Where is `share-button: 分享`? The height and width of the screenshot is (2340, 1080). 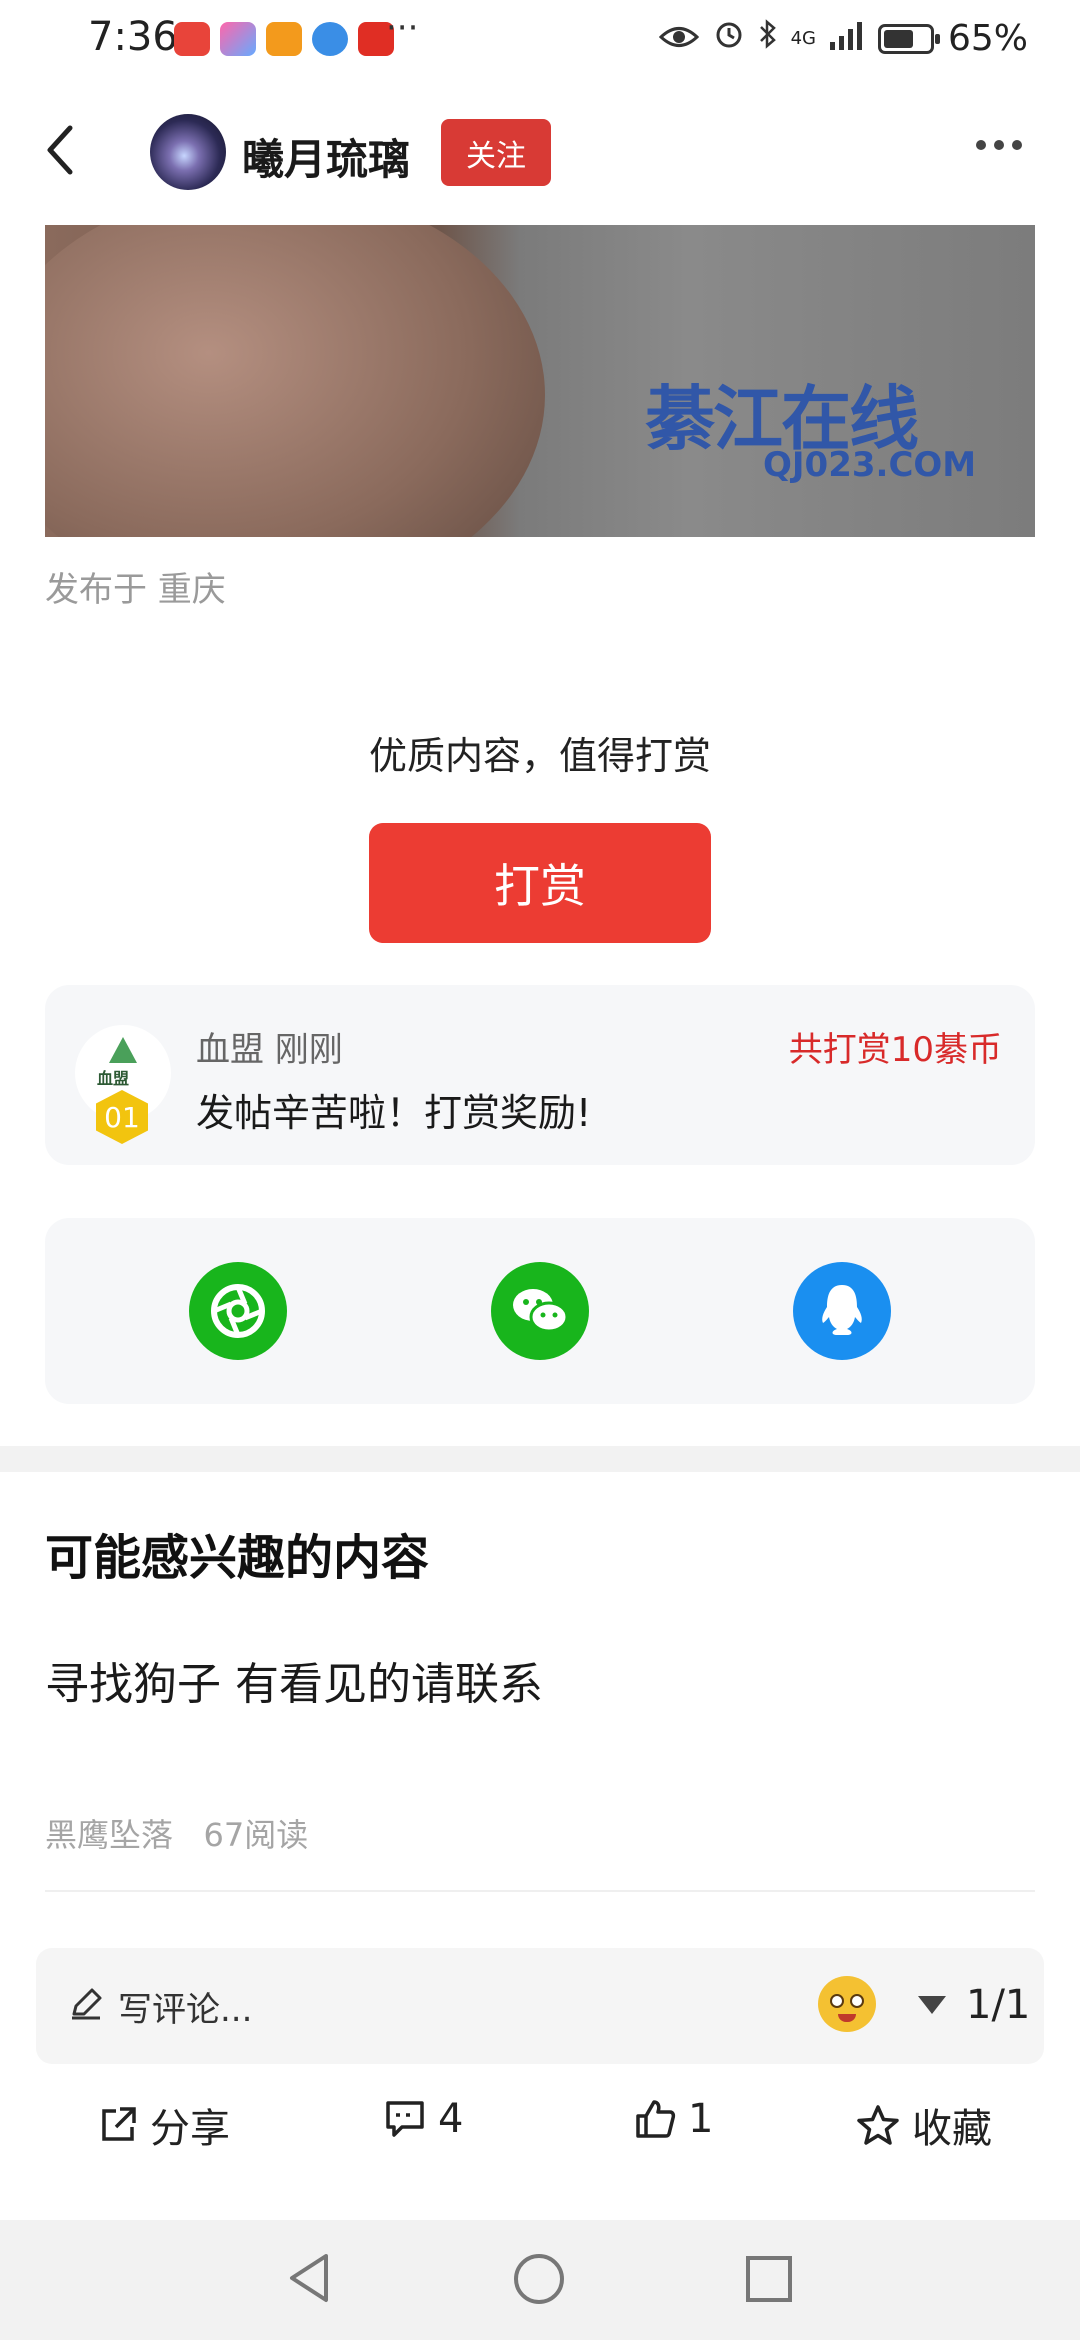 share-button: 分享 is located at coordinates (164, 2125).